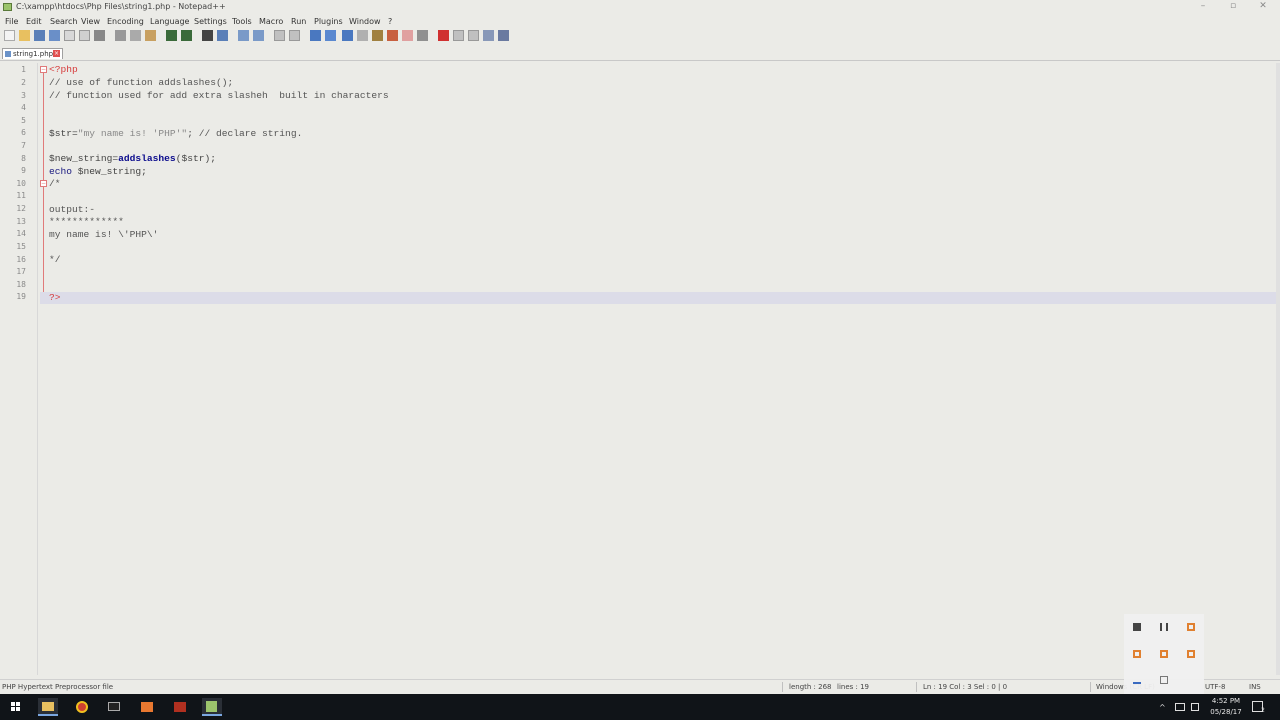 Image resolution: width=1280 pixels, height=720 pixels. I want to click on menu-language: Language, so click(169, 21).